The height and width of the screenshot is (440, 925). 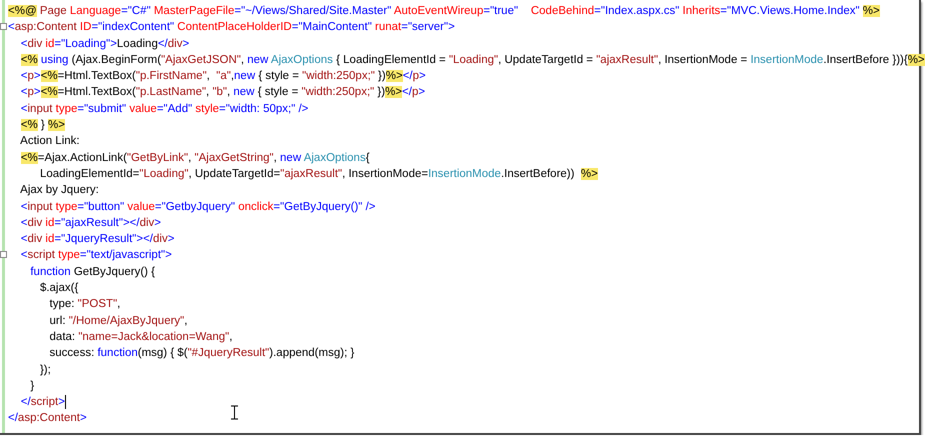 What do you see at coordinates (223, 92) in the screenshot?
I see `code-line: <p><%=Html.TextBox("p.LastName", "b", new { style = "width:250px;" })%></p>` at bounding box center [223, 92].